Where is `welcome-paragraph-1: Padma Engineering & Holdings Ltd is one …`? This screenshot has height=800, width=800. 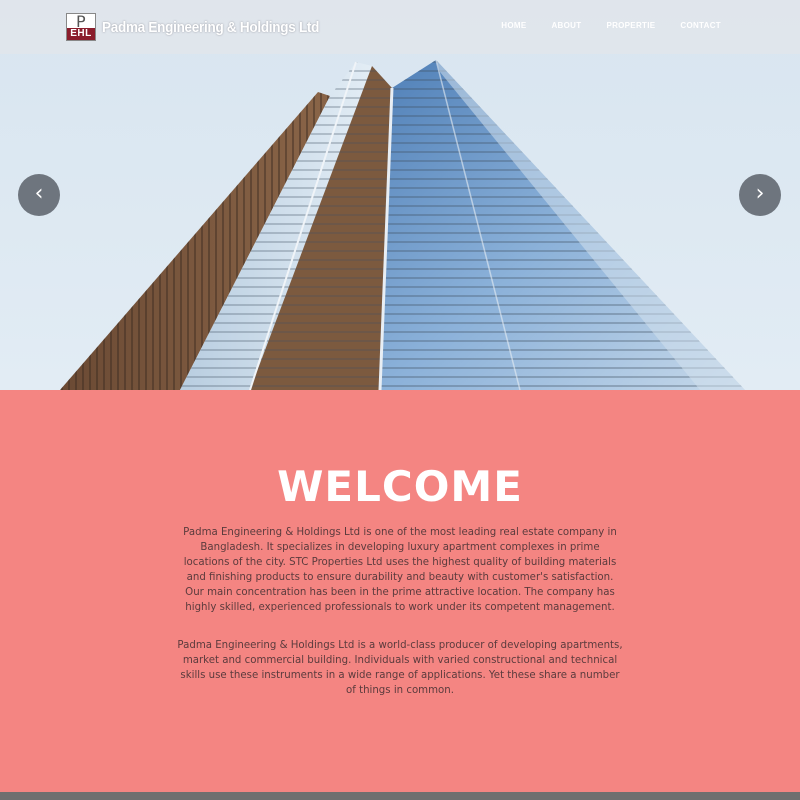 welcome-paragraph-1: Padma Engineering & Holdings Ltd is one … is located at coordinates (400, 570).